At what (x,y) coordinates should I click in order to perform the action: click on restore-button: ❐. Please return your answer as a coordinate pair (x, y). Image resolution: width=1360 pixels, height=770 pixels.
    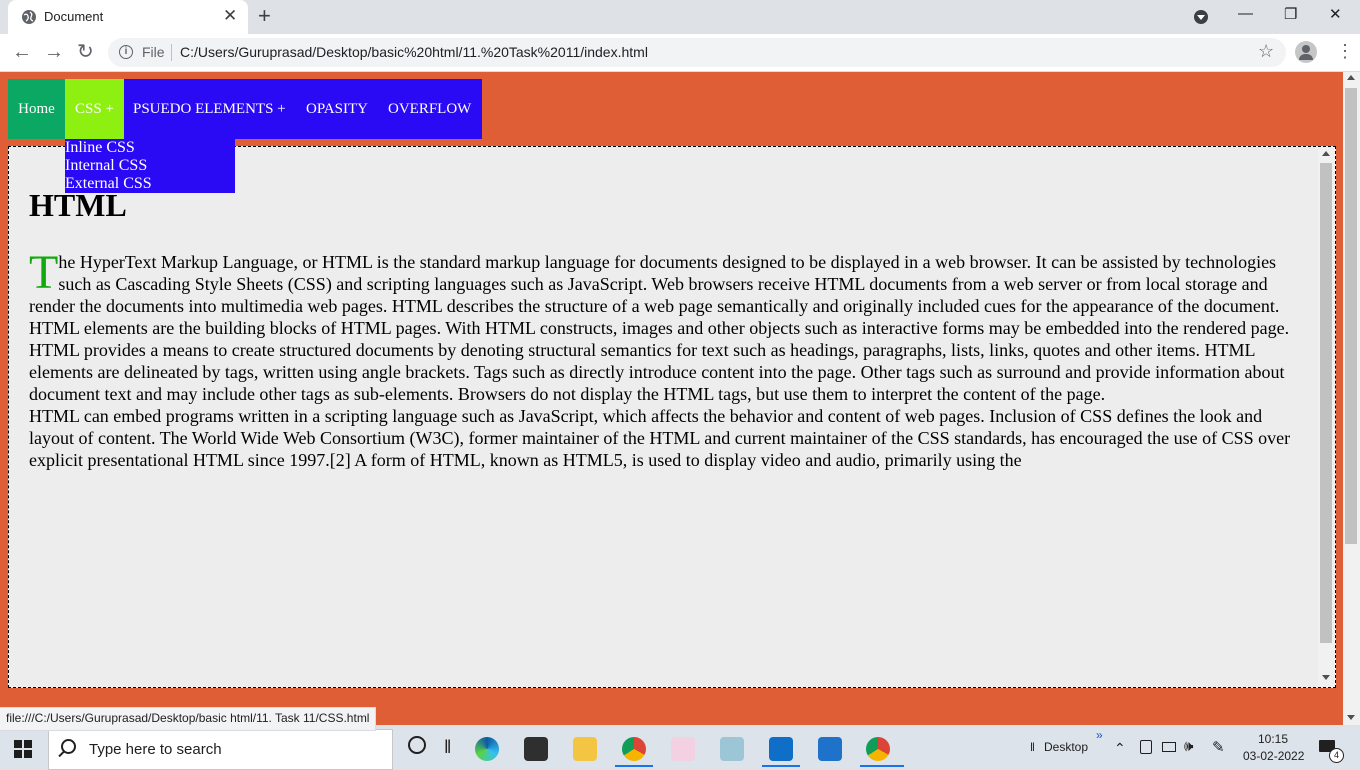
    Looking at the image, I should click on (1290, 14).